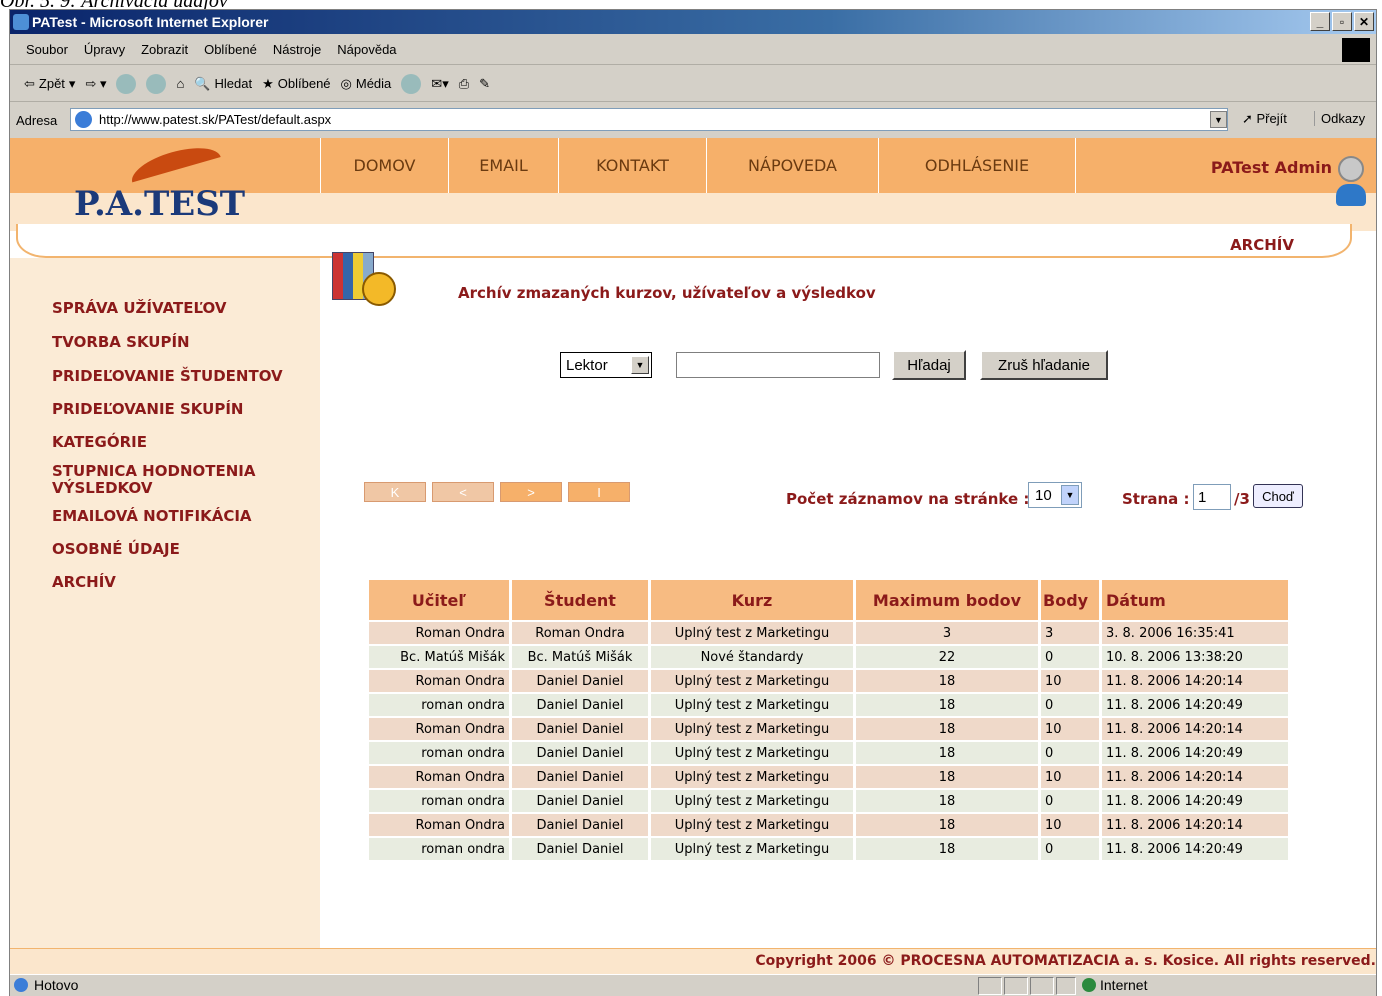  What do you see at coordinates (484, 84) in the screenshot?
I see `edit-icon: ✎` at bounding box center [484, 84].